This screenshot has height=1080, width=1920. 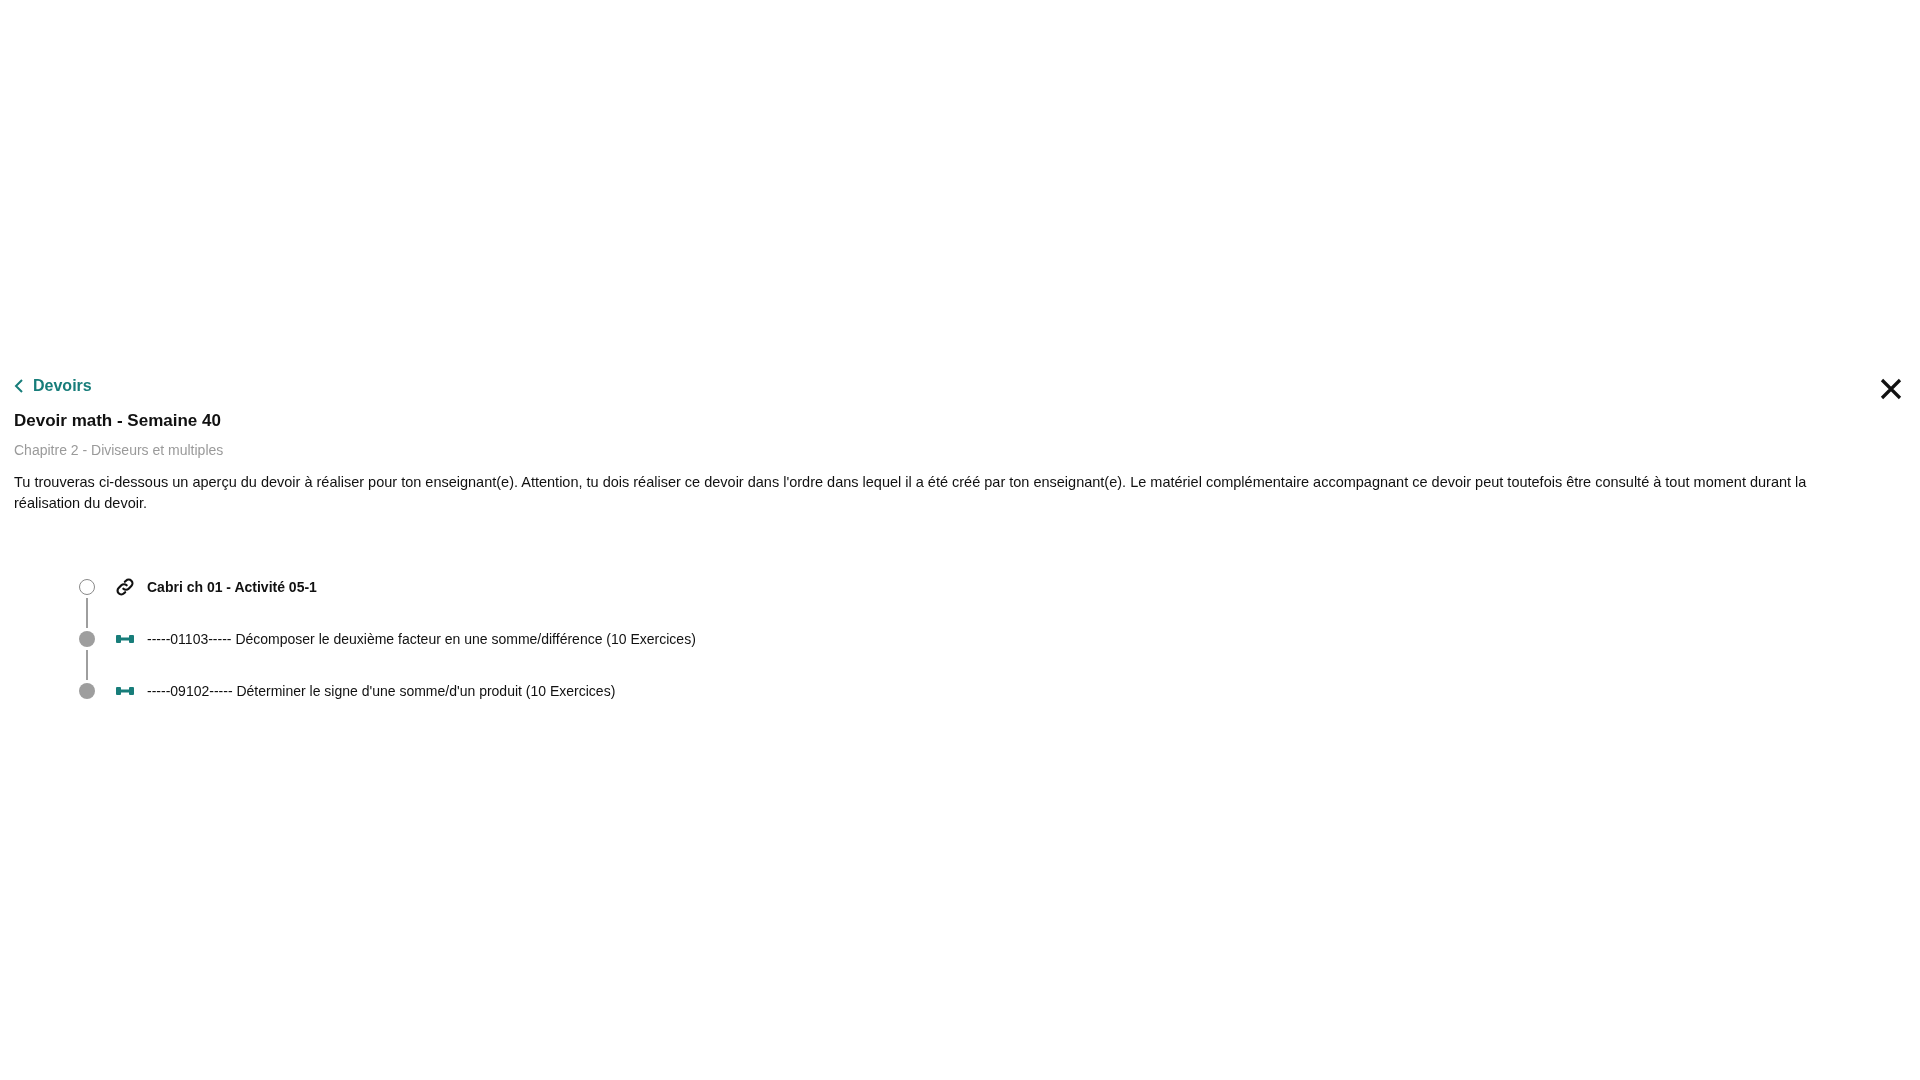 What do you see at coordinates (53, 386) in the screenshot?
I see `back-link: Devoirs` at bounding box center [53, 386].